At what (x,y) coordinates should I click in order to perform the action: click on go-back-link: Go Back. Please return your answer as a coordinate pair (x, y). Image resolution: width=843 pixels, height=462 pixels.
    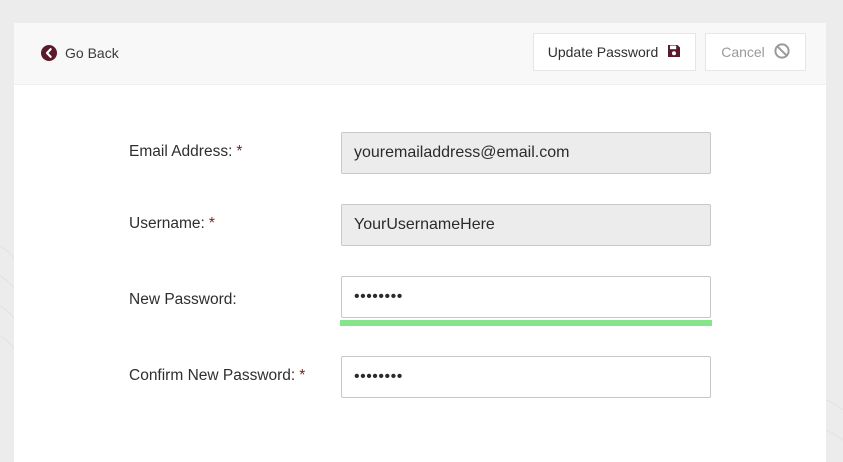
    Looking at the image, I should click on (80, 53).